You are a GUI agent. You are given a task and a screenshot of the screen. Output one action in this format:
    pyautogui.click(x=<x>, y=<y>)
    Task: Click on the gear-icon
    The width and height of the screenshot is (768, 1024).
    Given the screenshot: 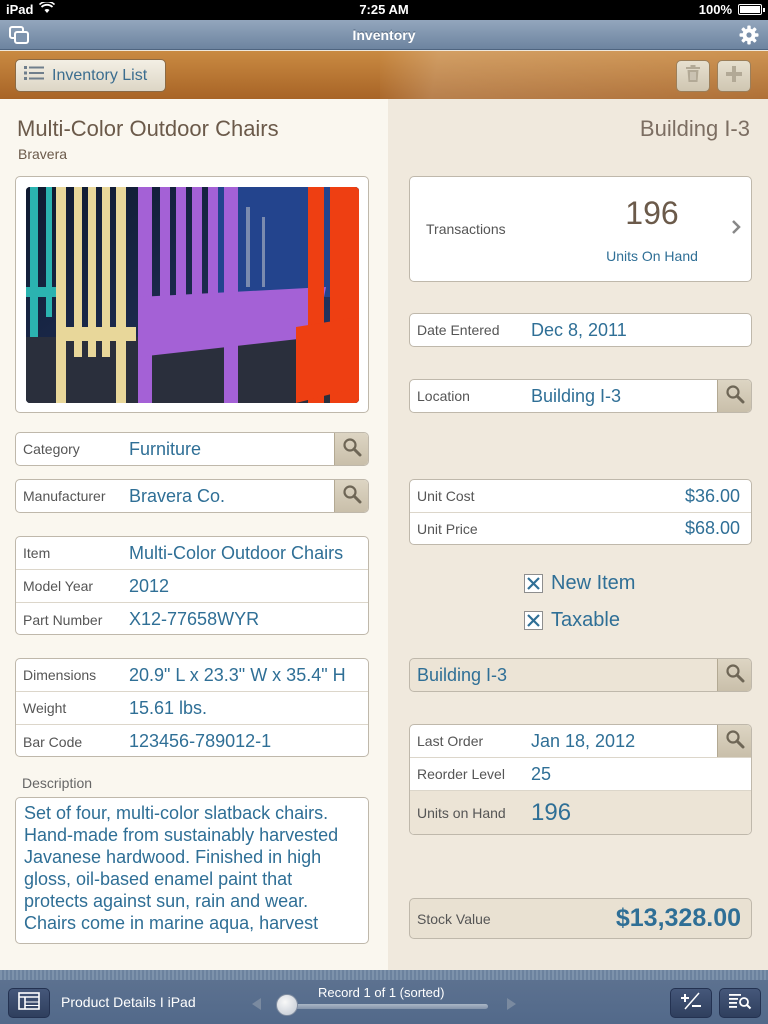 What is the action you would take?
    pyautogui.click(x=749, y=35)
    